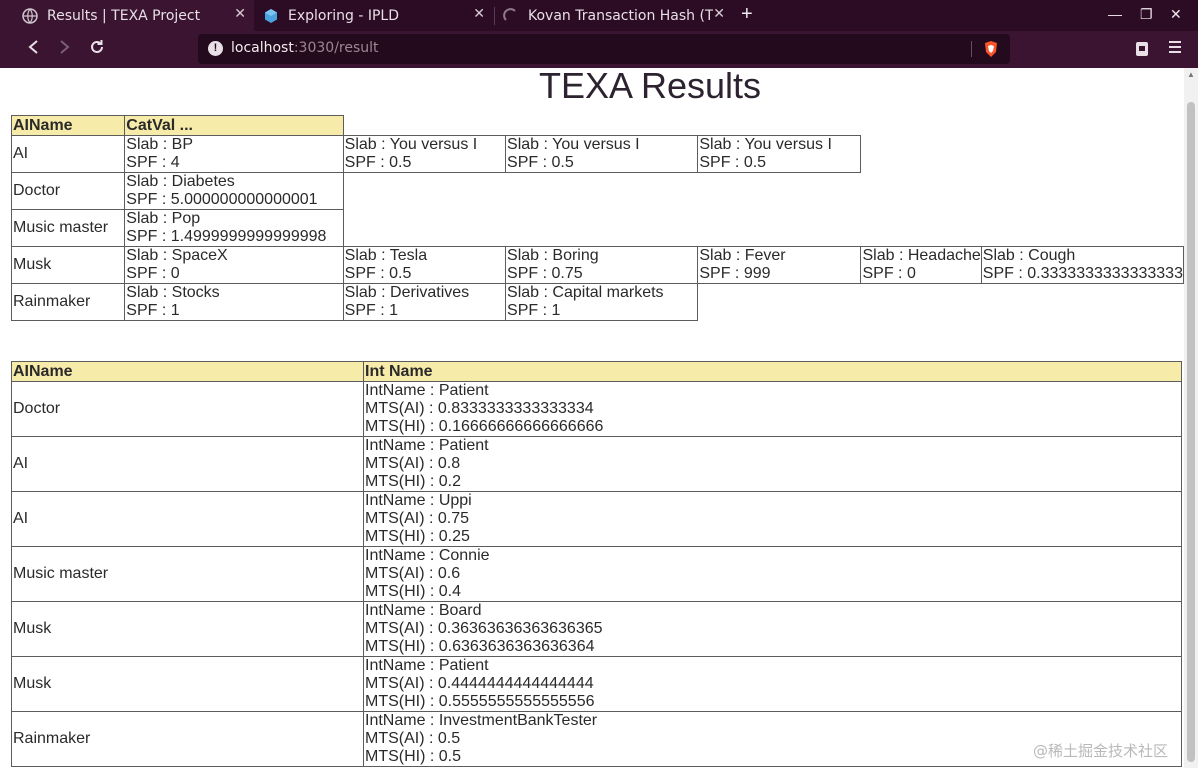 Image resolution: width=1198 pixels, height=768 pixels. What do you see at coordinates (1176, 14) in the screenshot?
I see `close-window-icon: ✕` at bounding box center [1176, 14].